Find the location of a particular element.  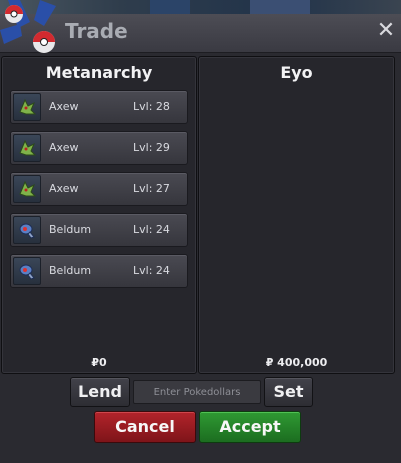

cancel-button: Cancel is located at coordinates (145, 427).